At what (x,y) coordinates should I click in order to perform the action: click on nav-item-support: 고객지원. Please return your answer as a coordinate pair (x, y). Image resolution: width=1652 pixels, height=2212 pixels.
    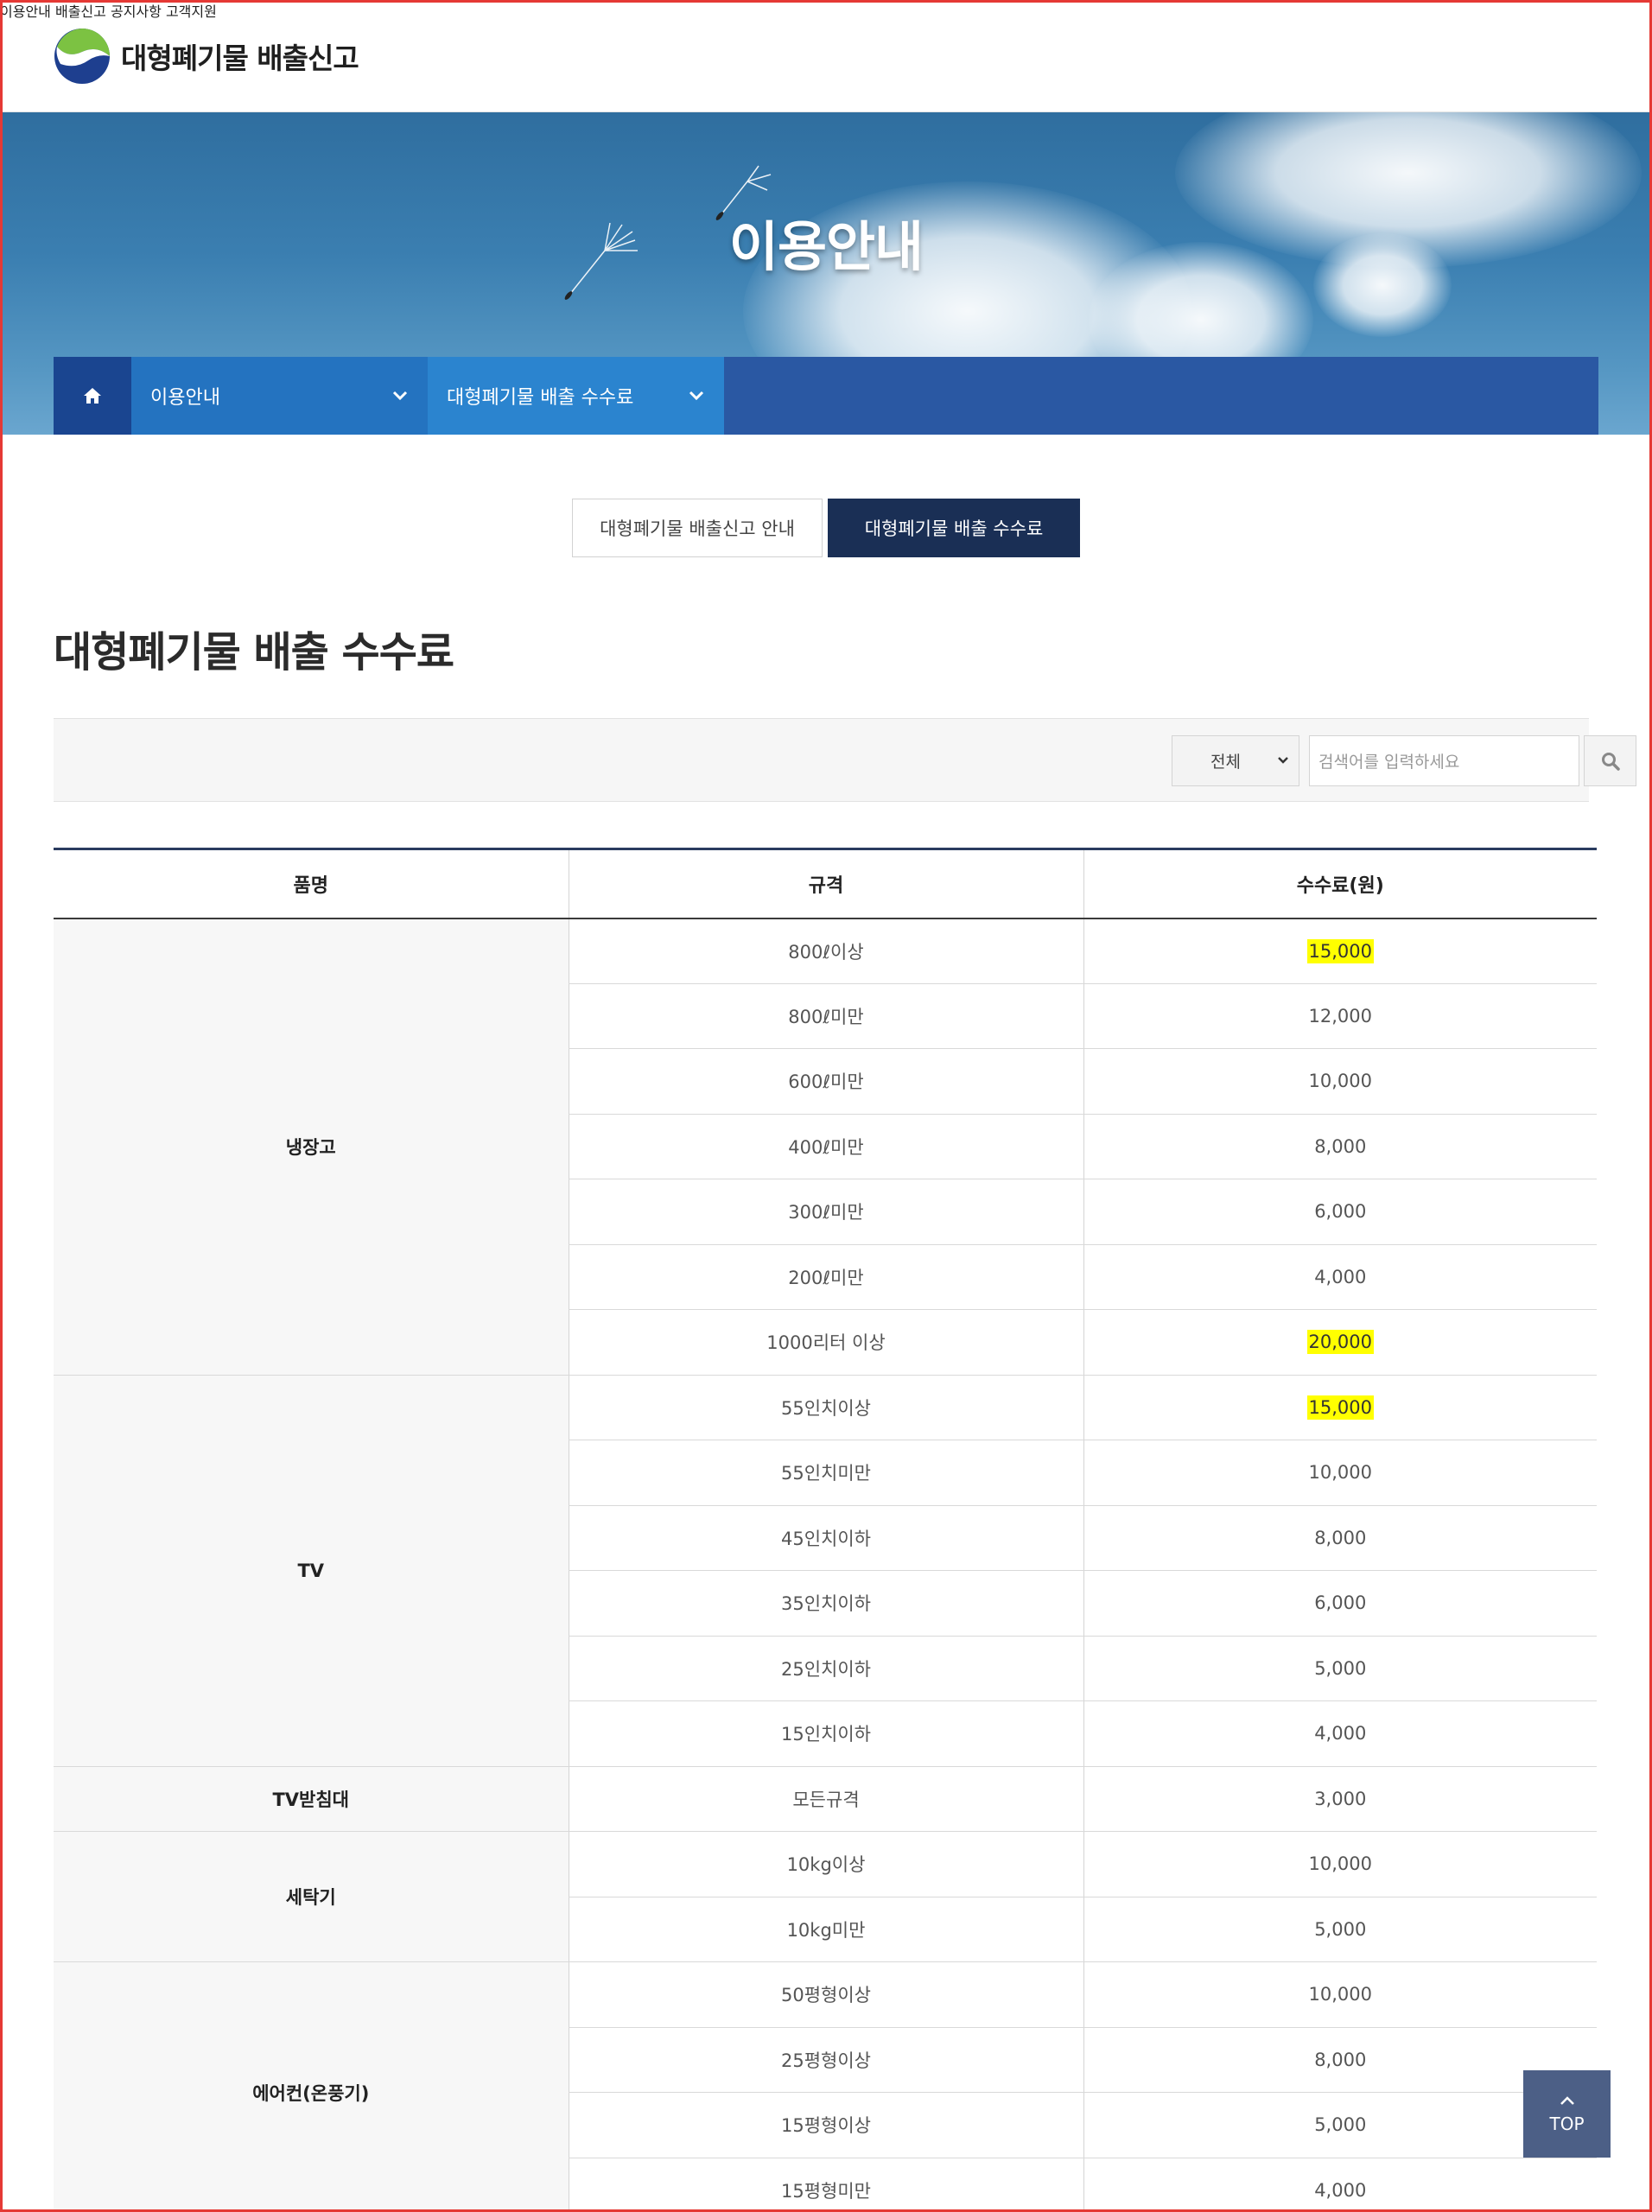
    Looking at the image, I should click on (192, 11).